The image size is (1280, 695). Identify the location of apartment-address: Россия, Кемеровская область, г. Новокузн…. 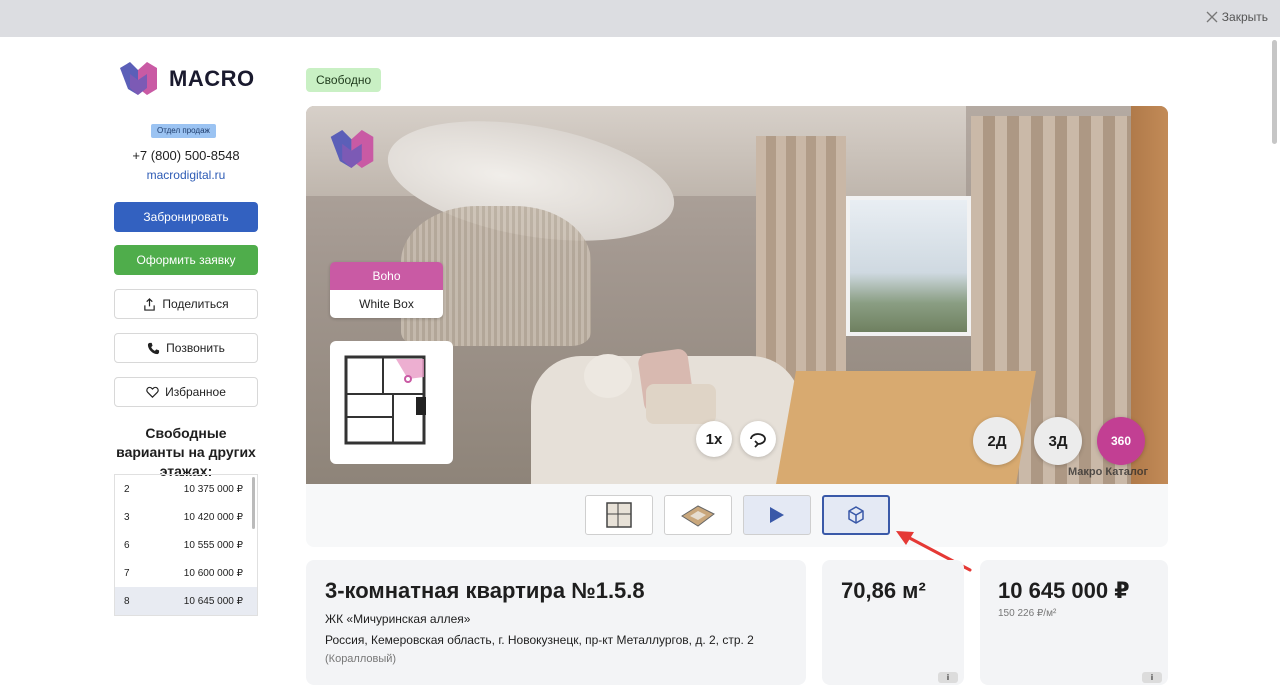
(539, 640).